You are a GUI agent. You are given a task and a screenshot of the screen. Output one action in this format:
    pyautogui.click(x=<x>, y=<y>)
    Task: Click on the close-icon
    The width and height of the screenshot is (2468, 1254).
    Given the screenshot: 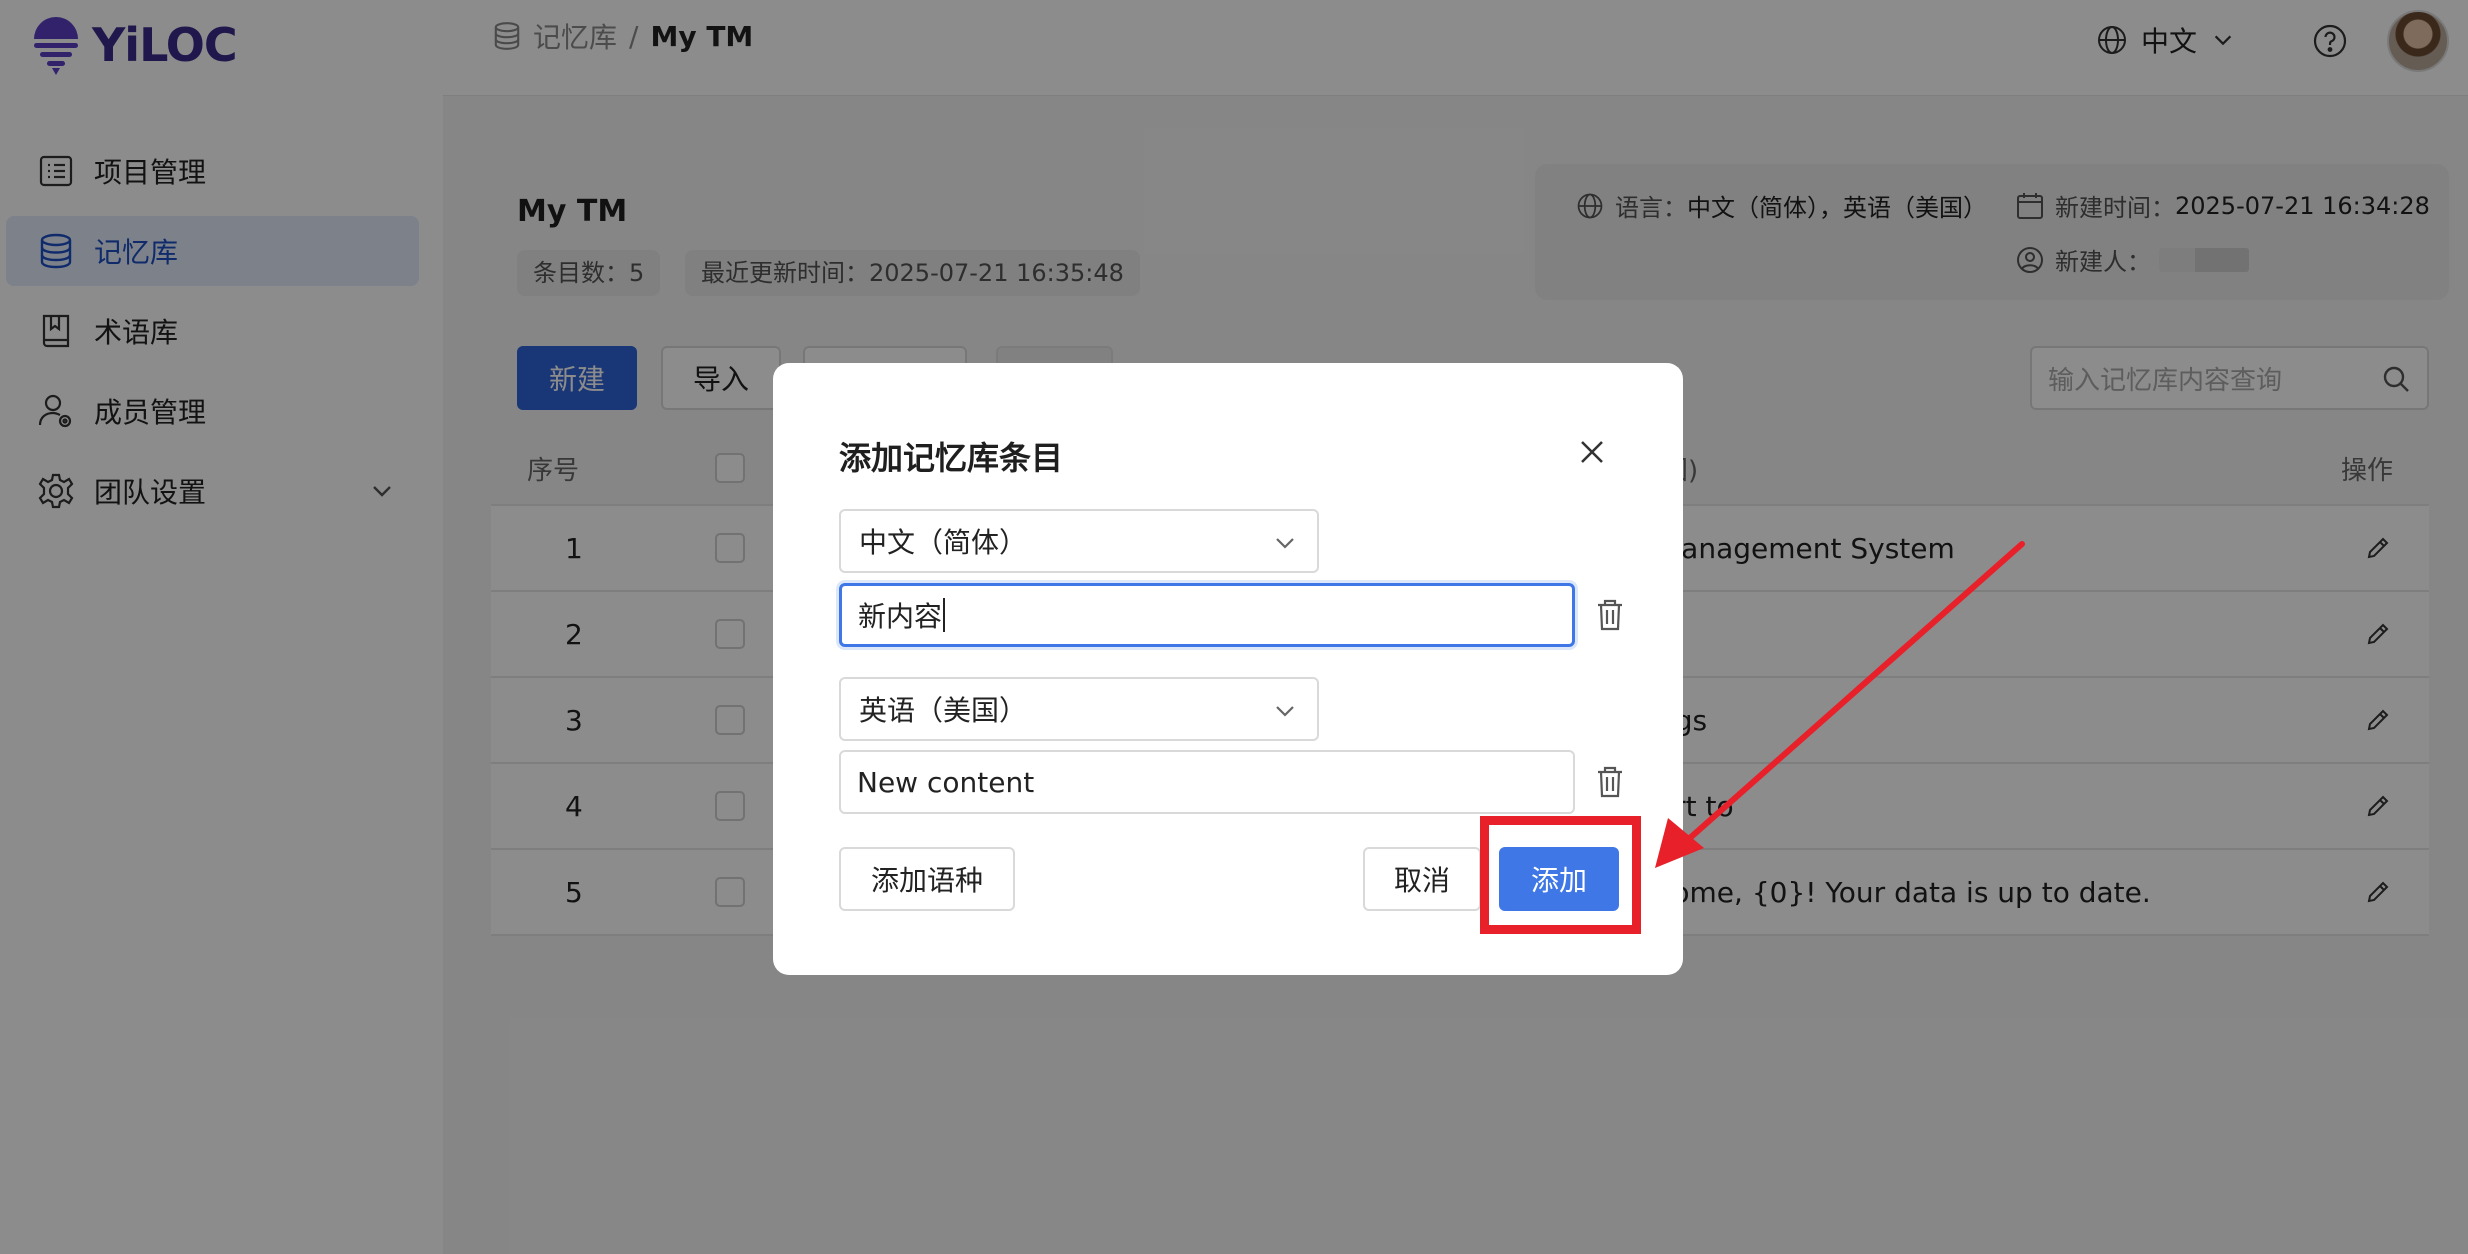 What is the action you would take?
    pyautogui.click(x=1592, y=452)
    